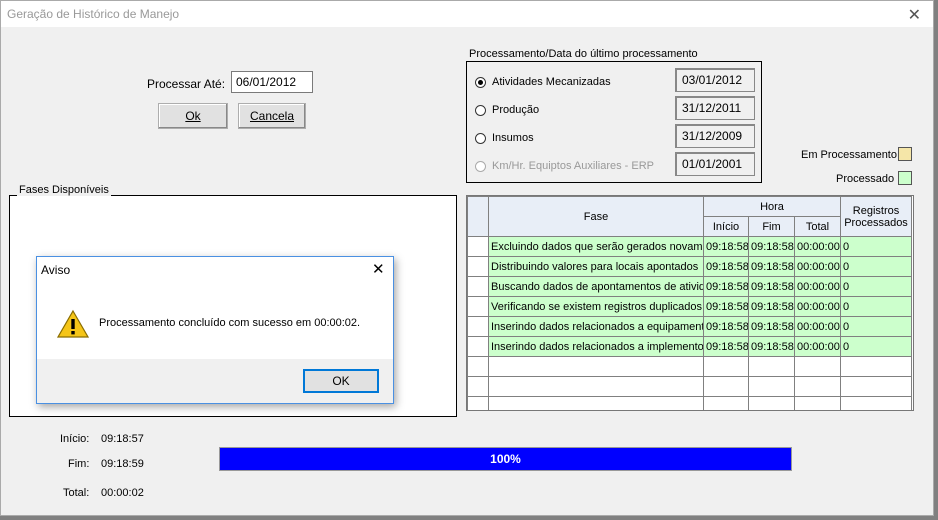  Describe the element at coordinates (772, 206) in the screenshot. I see `header-hora: Hora` at that location.